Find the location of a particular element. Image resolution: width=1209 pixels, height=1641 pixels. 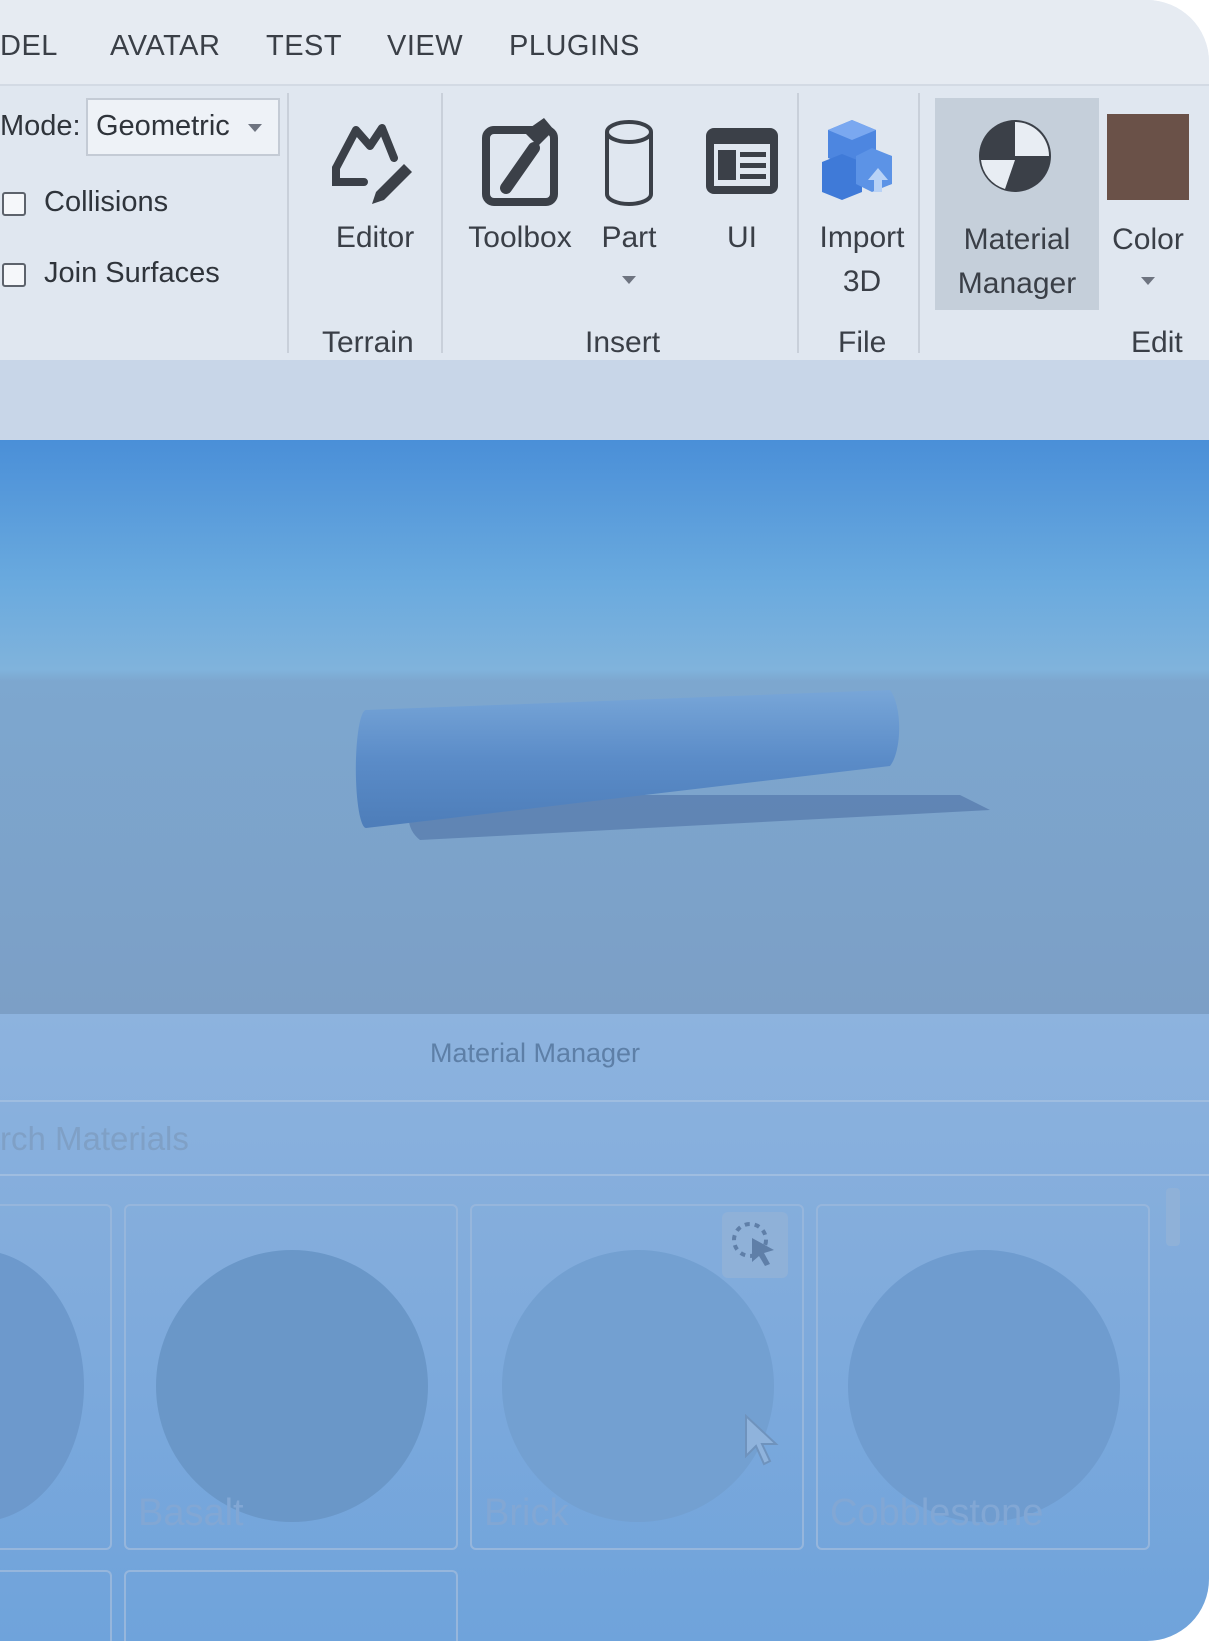

part-button: Part is located at coordinates (629, 198).